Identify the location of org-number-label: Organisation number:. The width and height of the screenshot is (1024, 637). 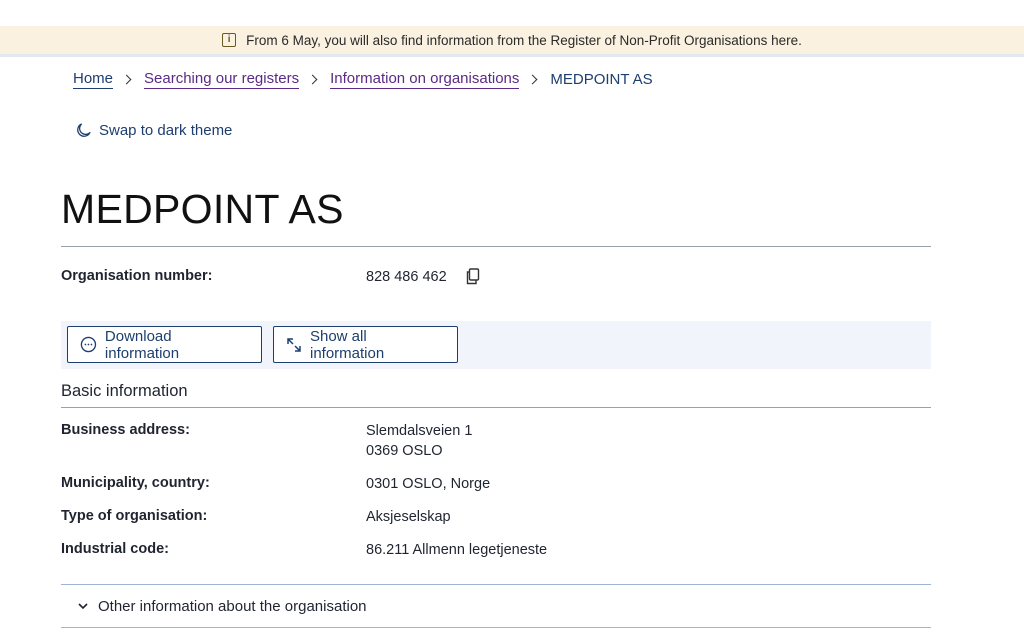
(137, 276).